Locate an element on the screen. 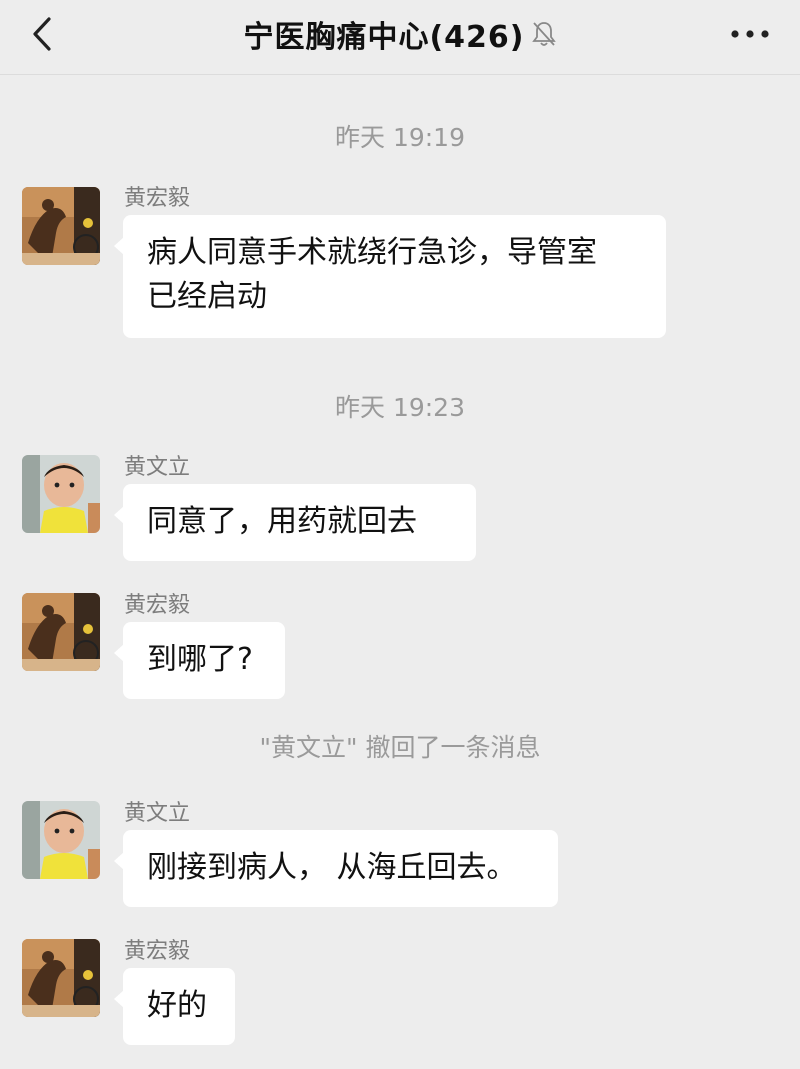 This screenshot has height=1069, width=800. message-bubble: 病人同意手术就绕行急诊，导管室 已经启动 is located at coordinates (390, 276).